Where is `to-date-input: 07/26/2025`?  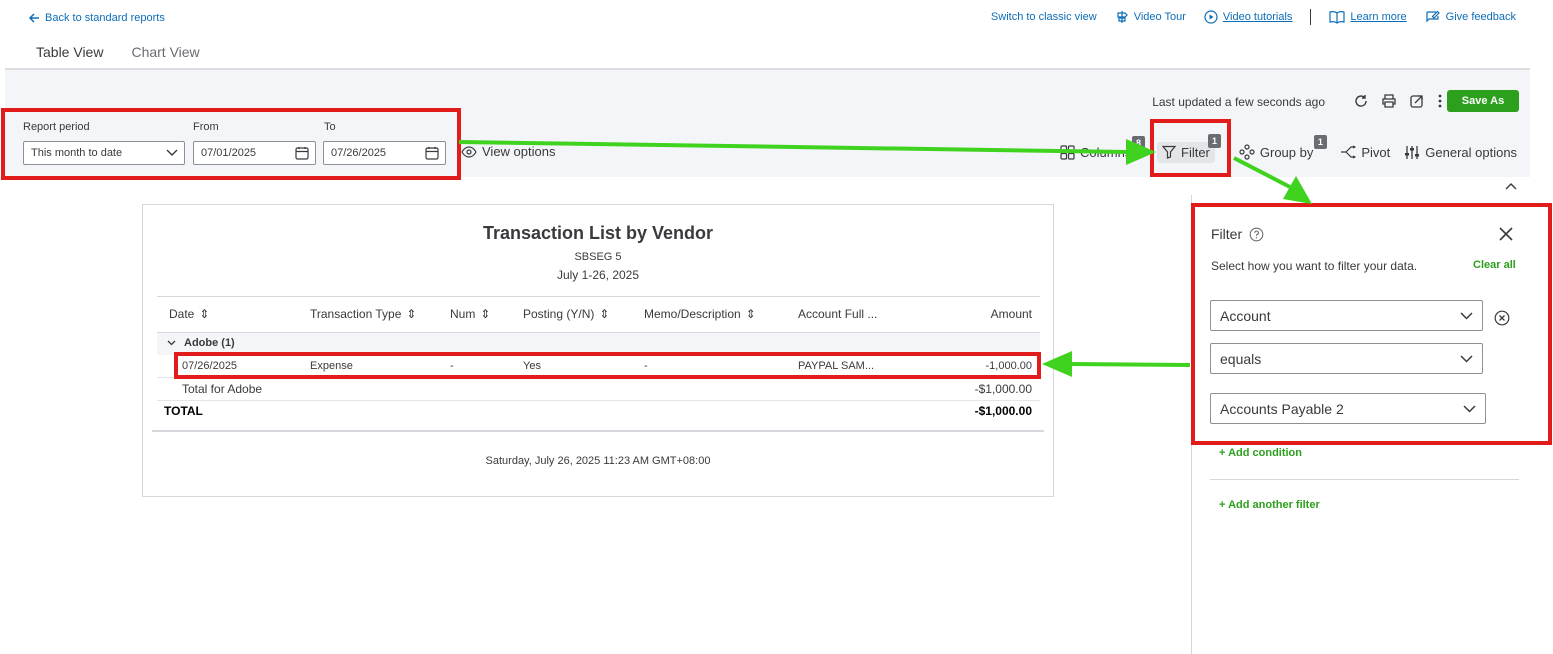 to-date-input: 07/26/2025 is located at coordinates (384, 153).